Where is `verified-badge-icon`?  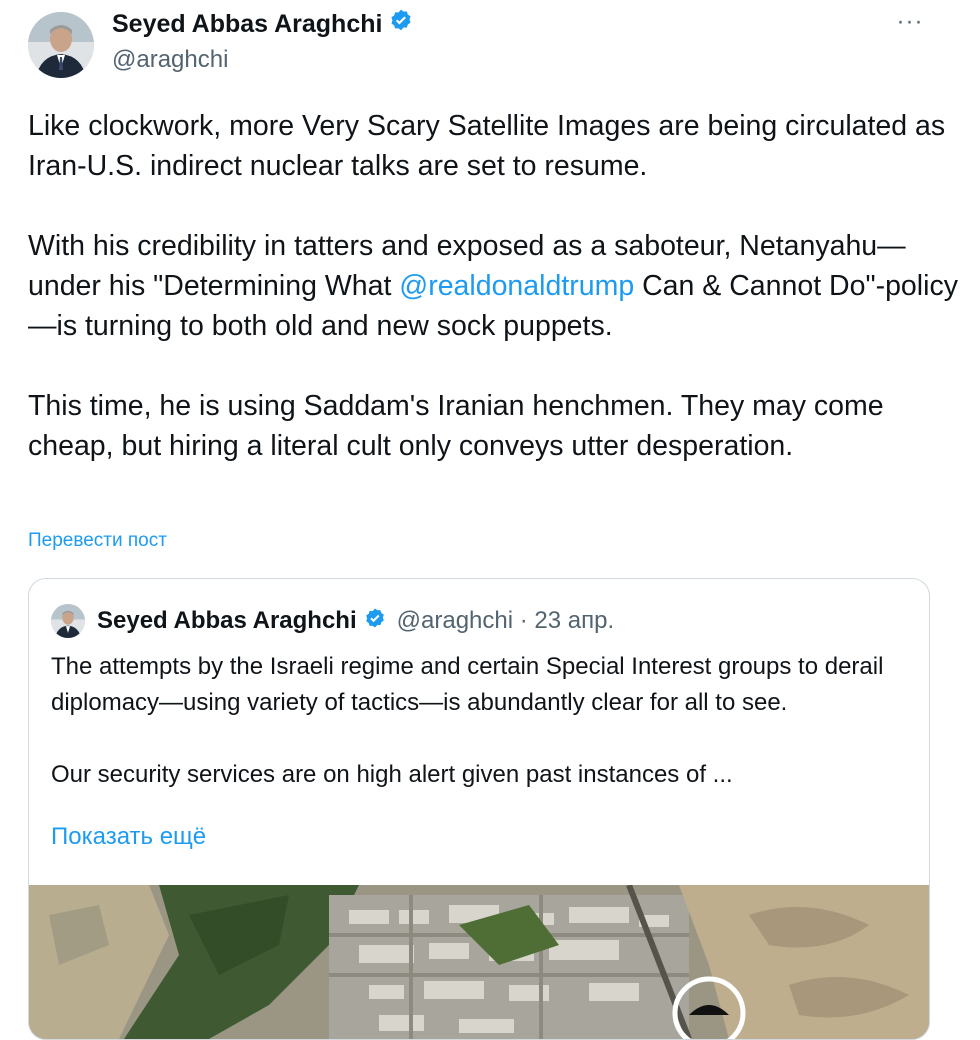 verified-badge-icon is located at coordinates (401, 24).